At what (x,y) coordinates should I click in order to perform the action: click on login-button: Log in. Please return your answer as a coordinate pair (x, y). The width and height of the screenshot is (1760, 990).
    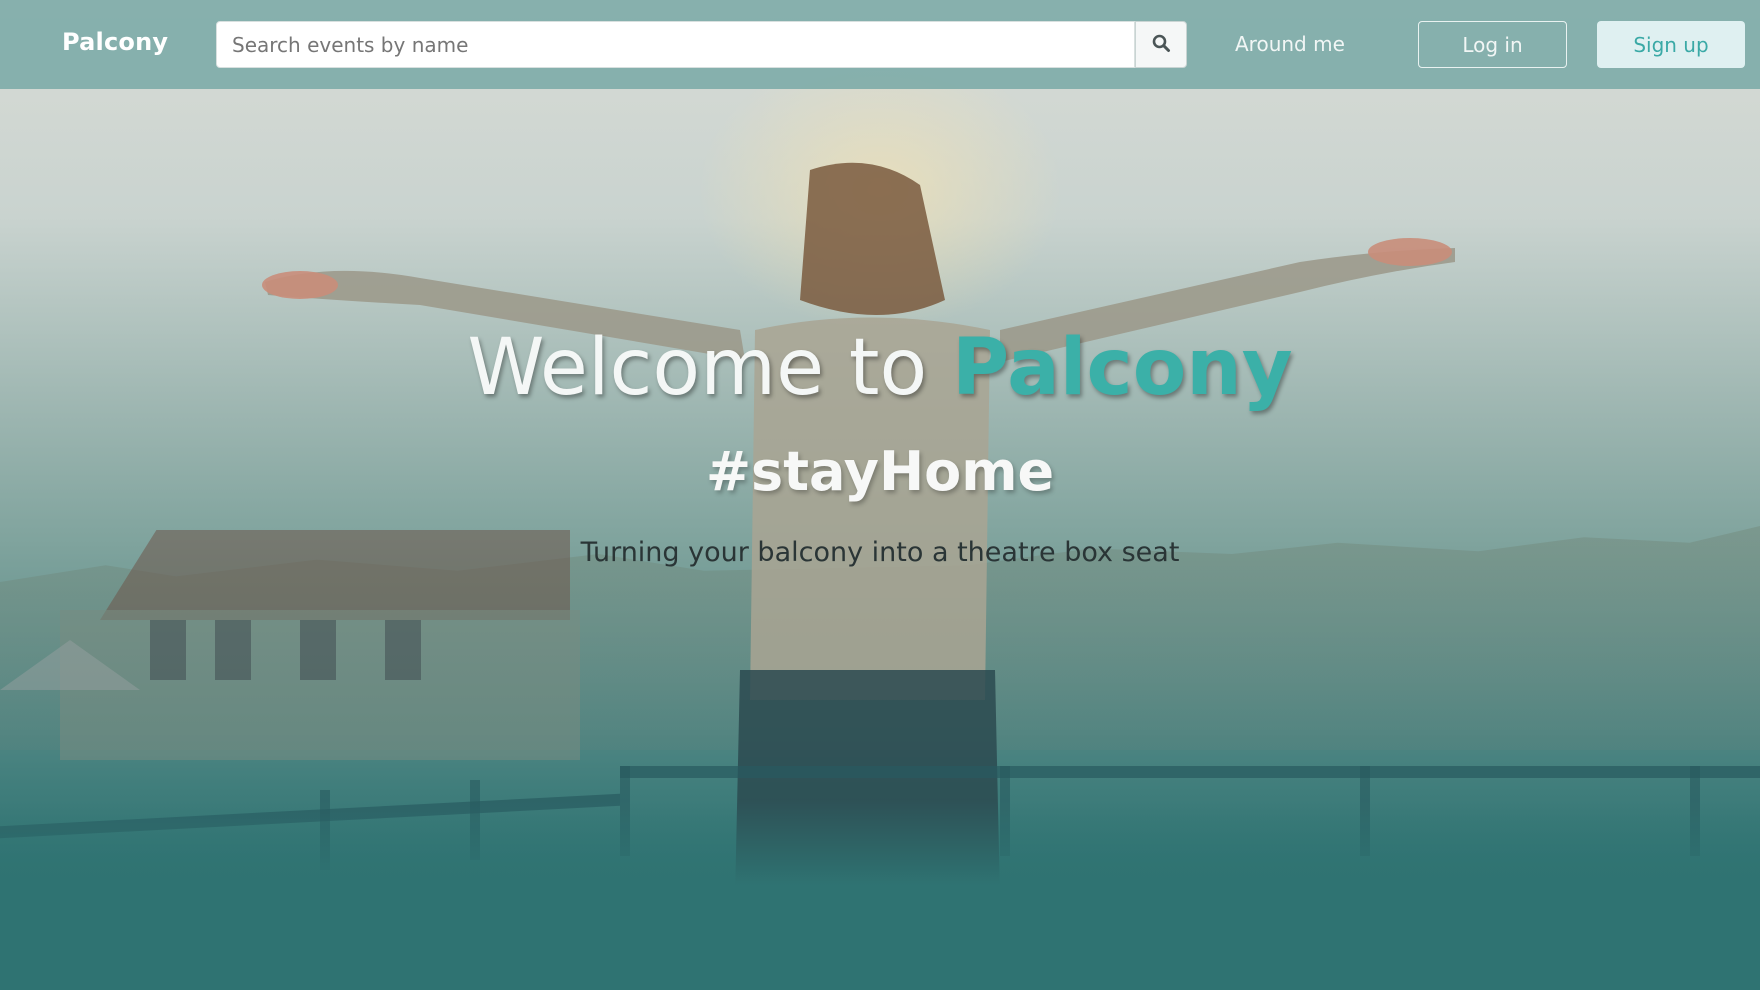
    Looking at the image, I should click on (1492, 44).